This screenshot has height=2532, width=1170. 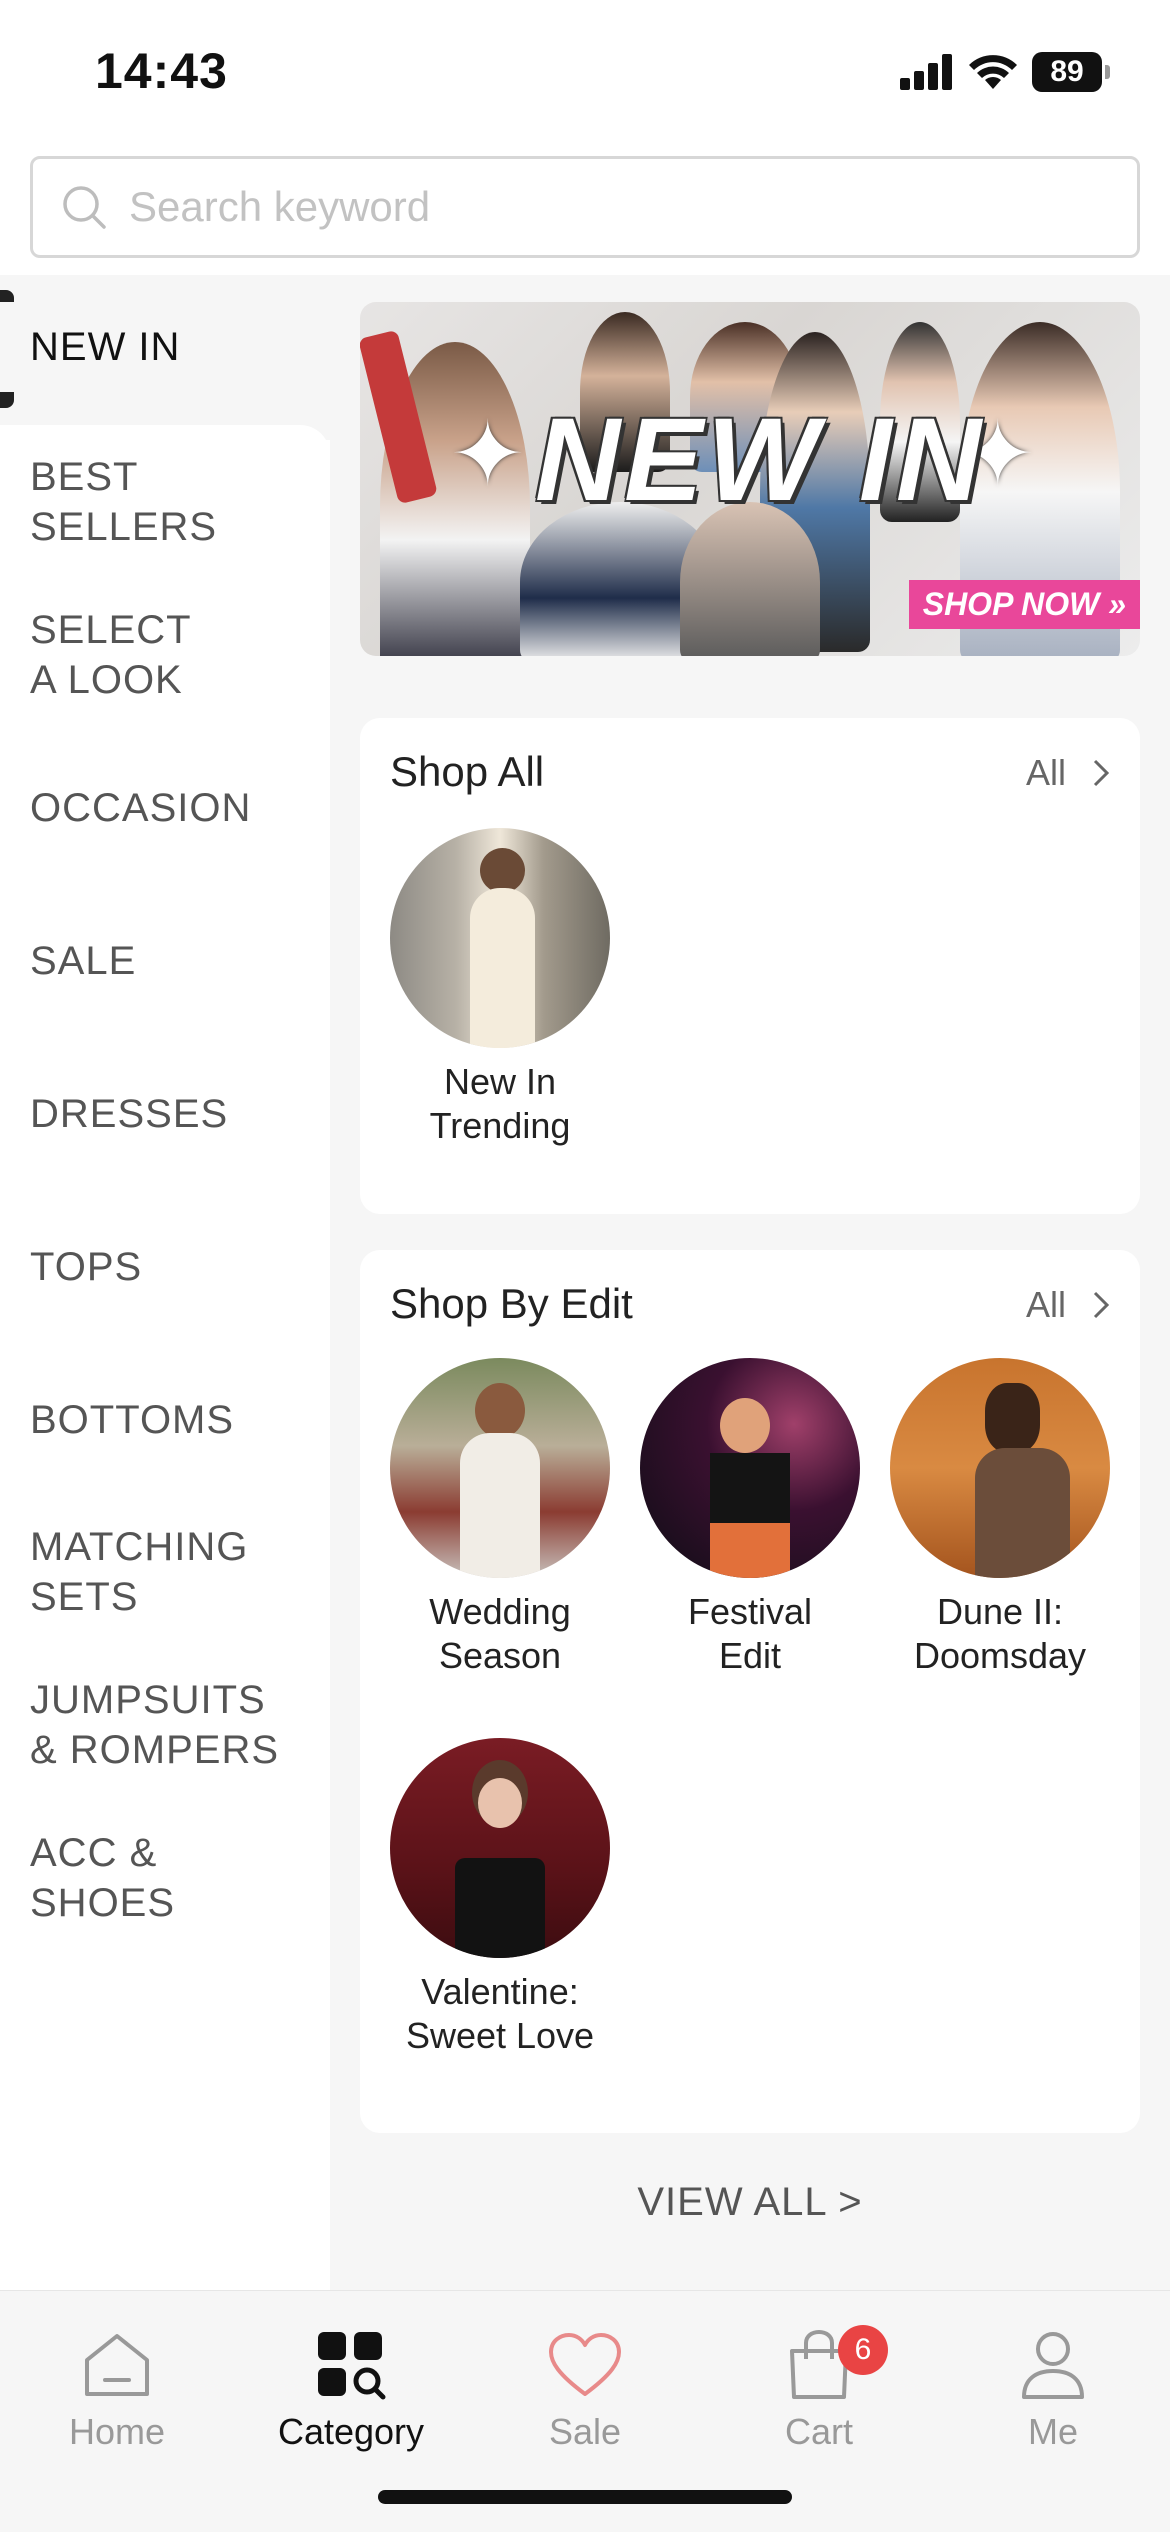 What do you see at coordinates (165, 1114) in the screenshot?
I see `sidebar-item-dresses: DRESSES` at bounding box center [165, 1114].